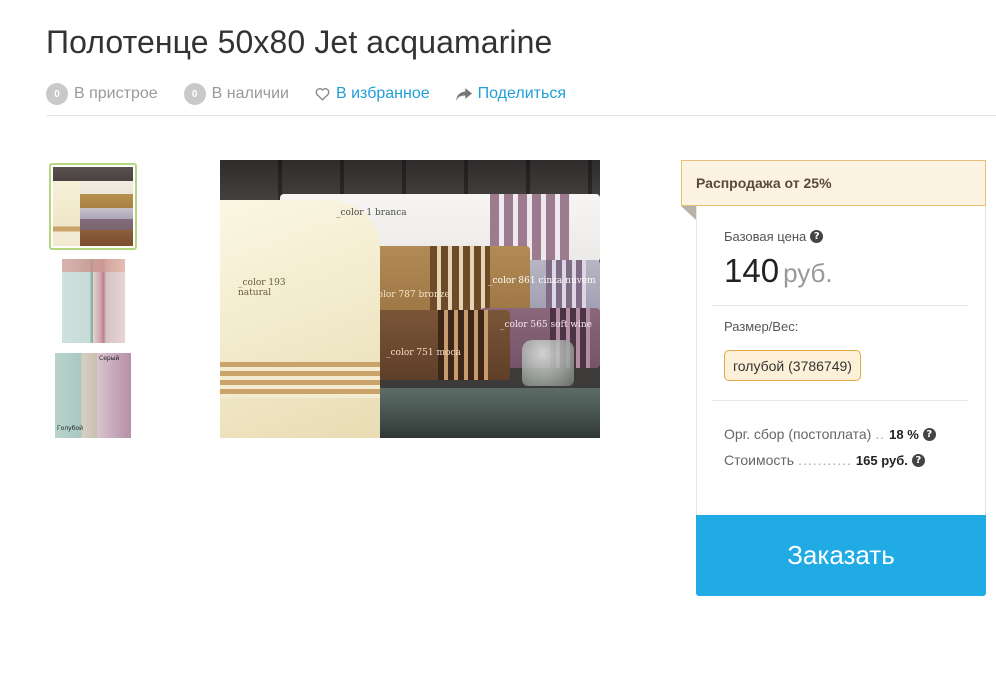 Image resolution: width=996 pixels, height=673 pixels. I want to click on share-link: Поделиться, so click(510, 94).